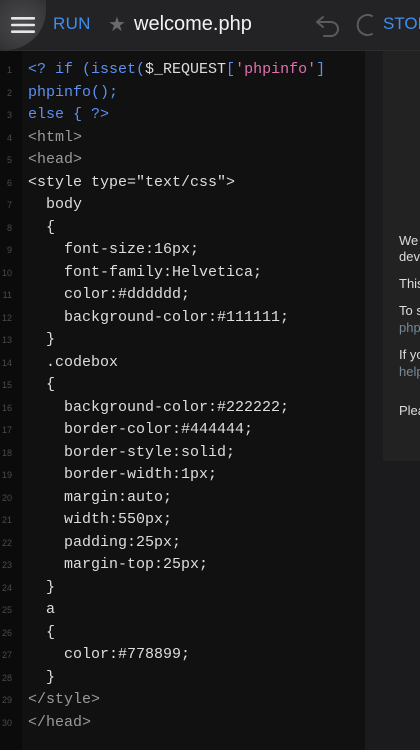 The width and height of the screenshot is (420, 750). What do you see at coordinates (9, 160) in the screenshot?
I see `line-number: 5` at bounding box center [9, 160].